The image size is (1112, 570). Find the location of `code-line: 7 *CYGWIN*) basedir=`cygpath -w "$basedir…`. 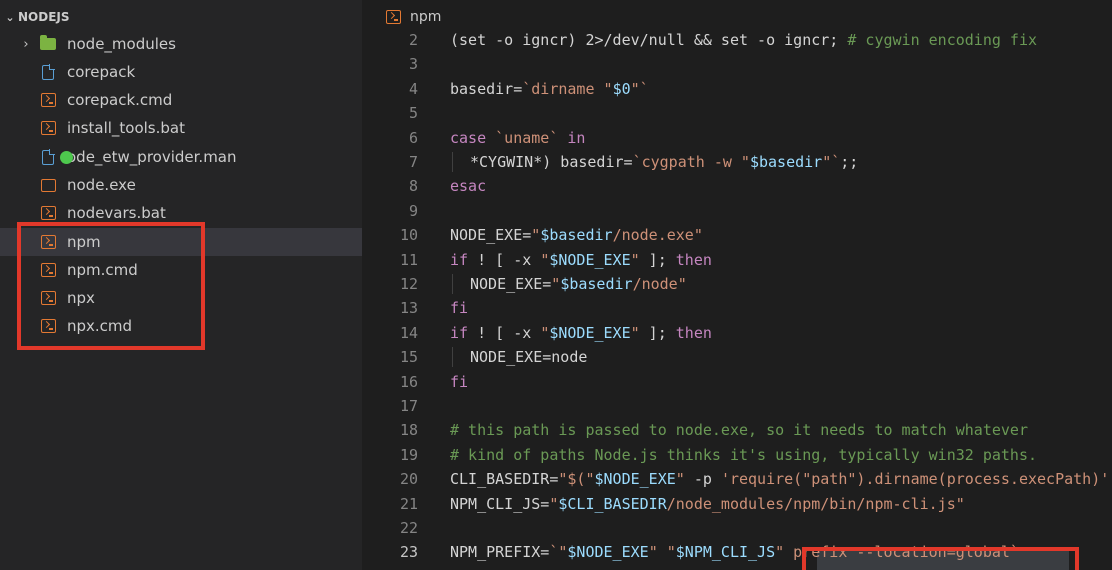

code-line: 7 *CYGWIN*) basedir=`cygpath -w "$basedir… is located at coordinates (737, 162).